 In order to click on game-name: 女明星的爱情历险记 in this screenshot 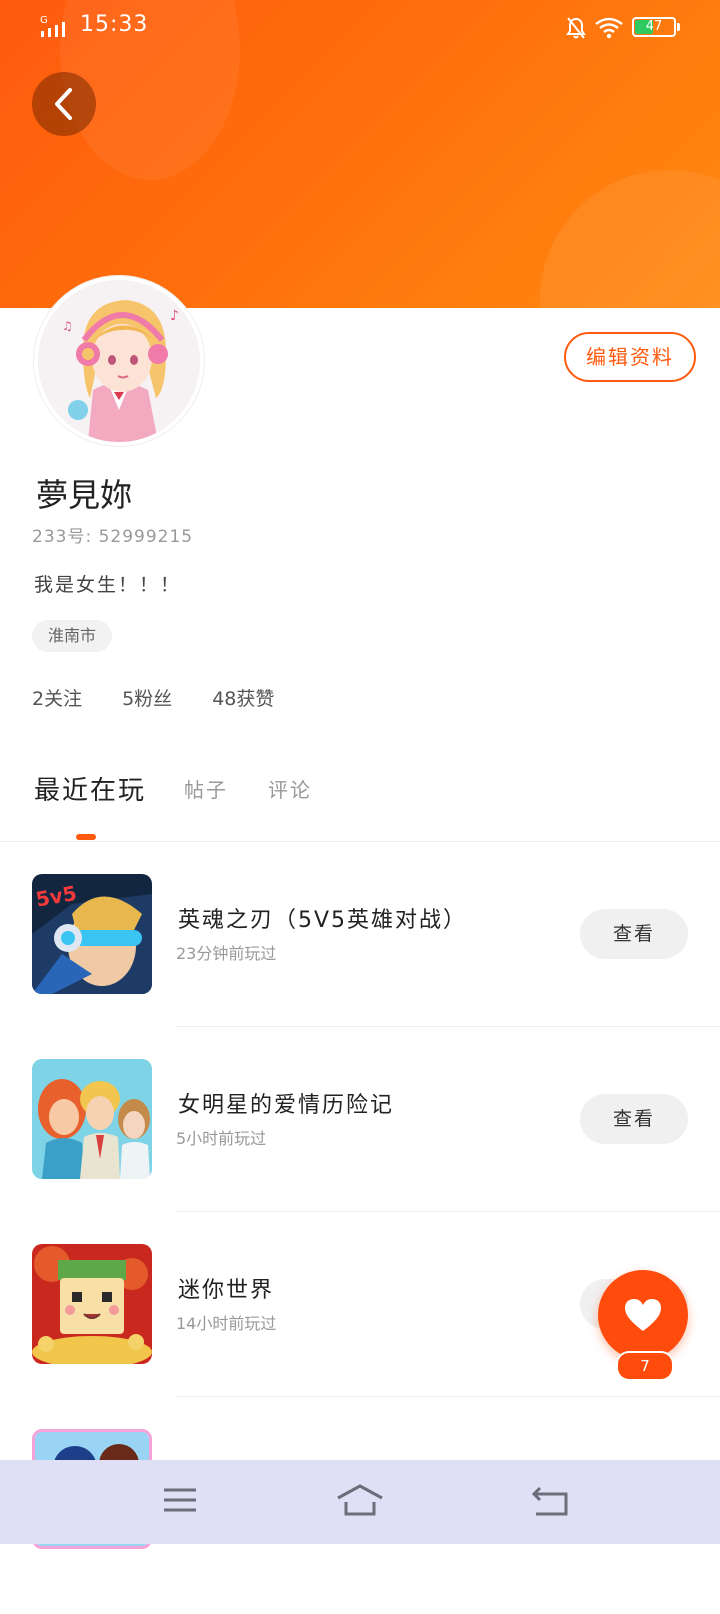, I will do `click(286, 1105)`.